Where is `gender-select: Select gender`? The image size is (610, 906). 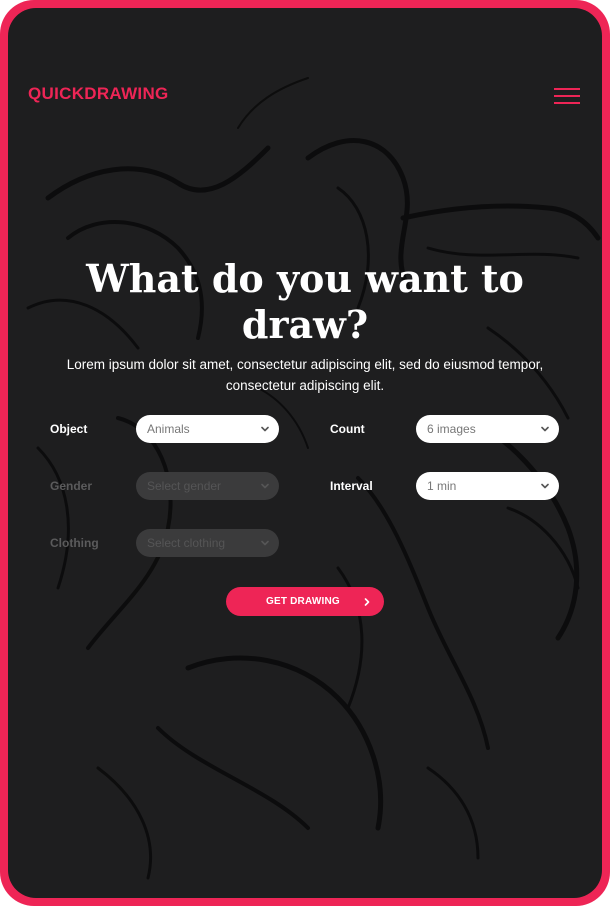 gender-select: Select gender is located at coordinates (207, 486).